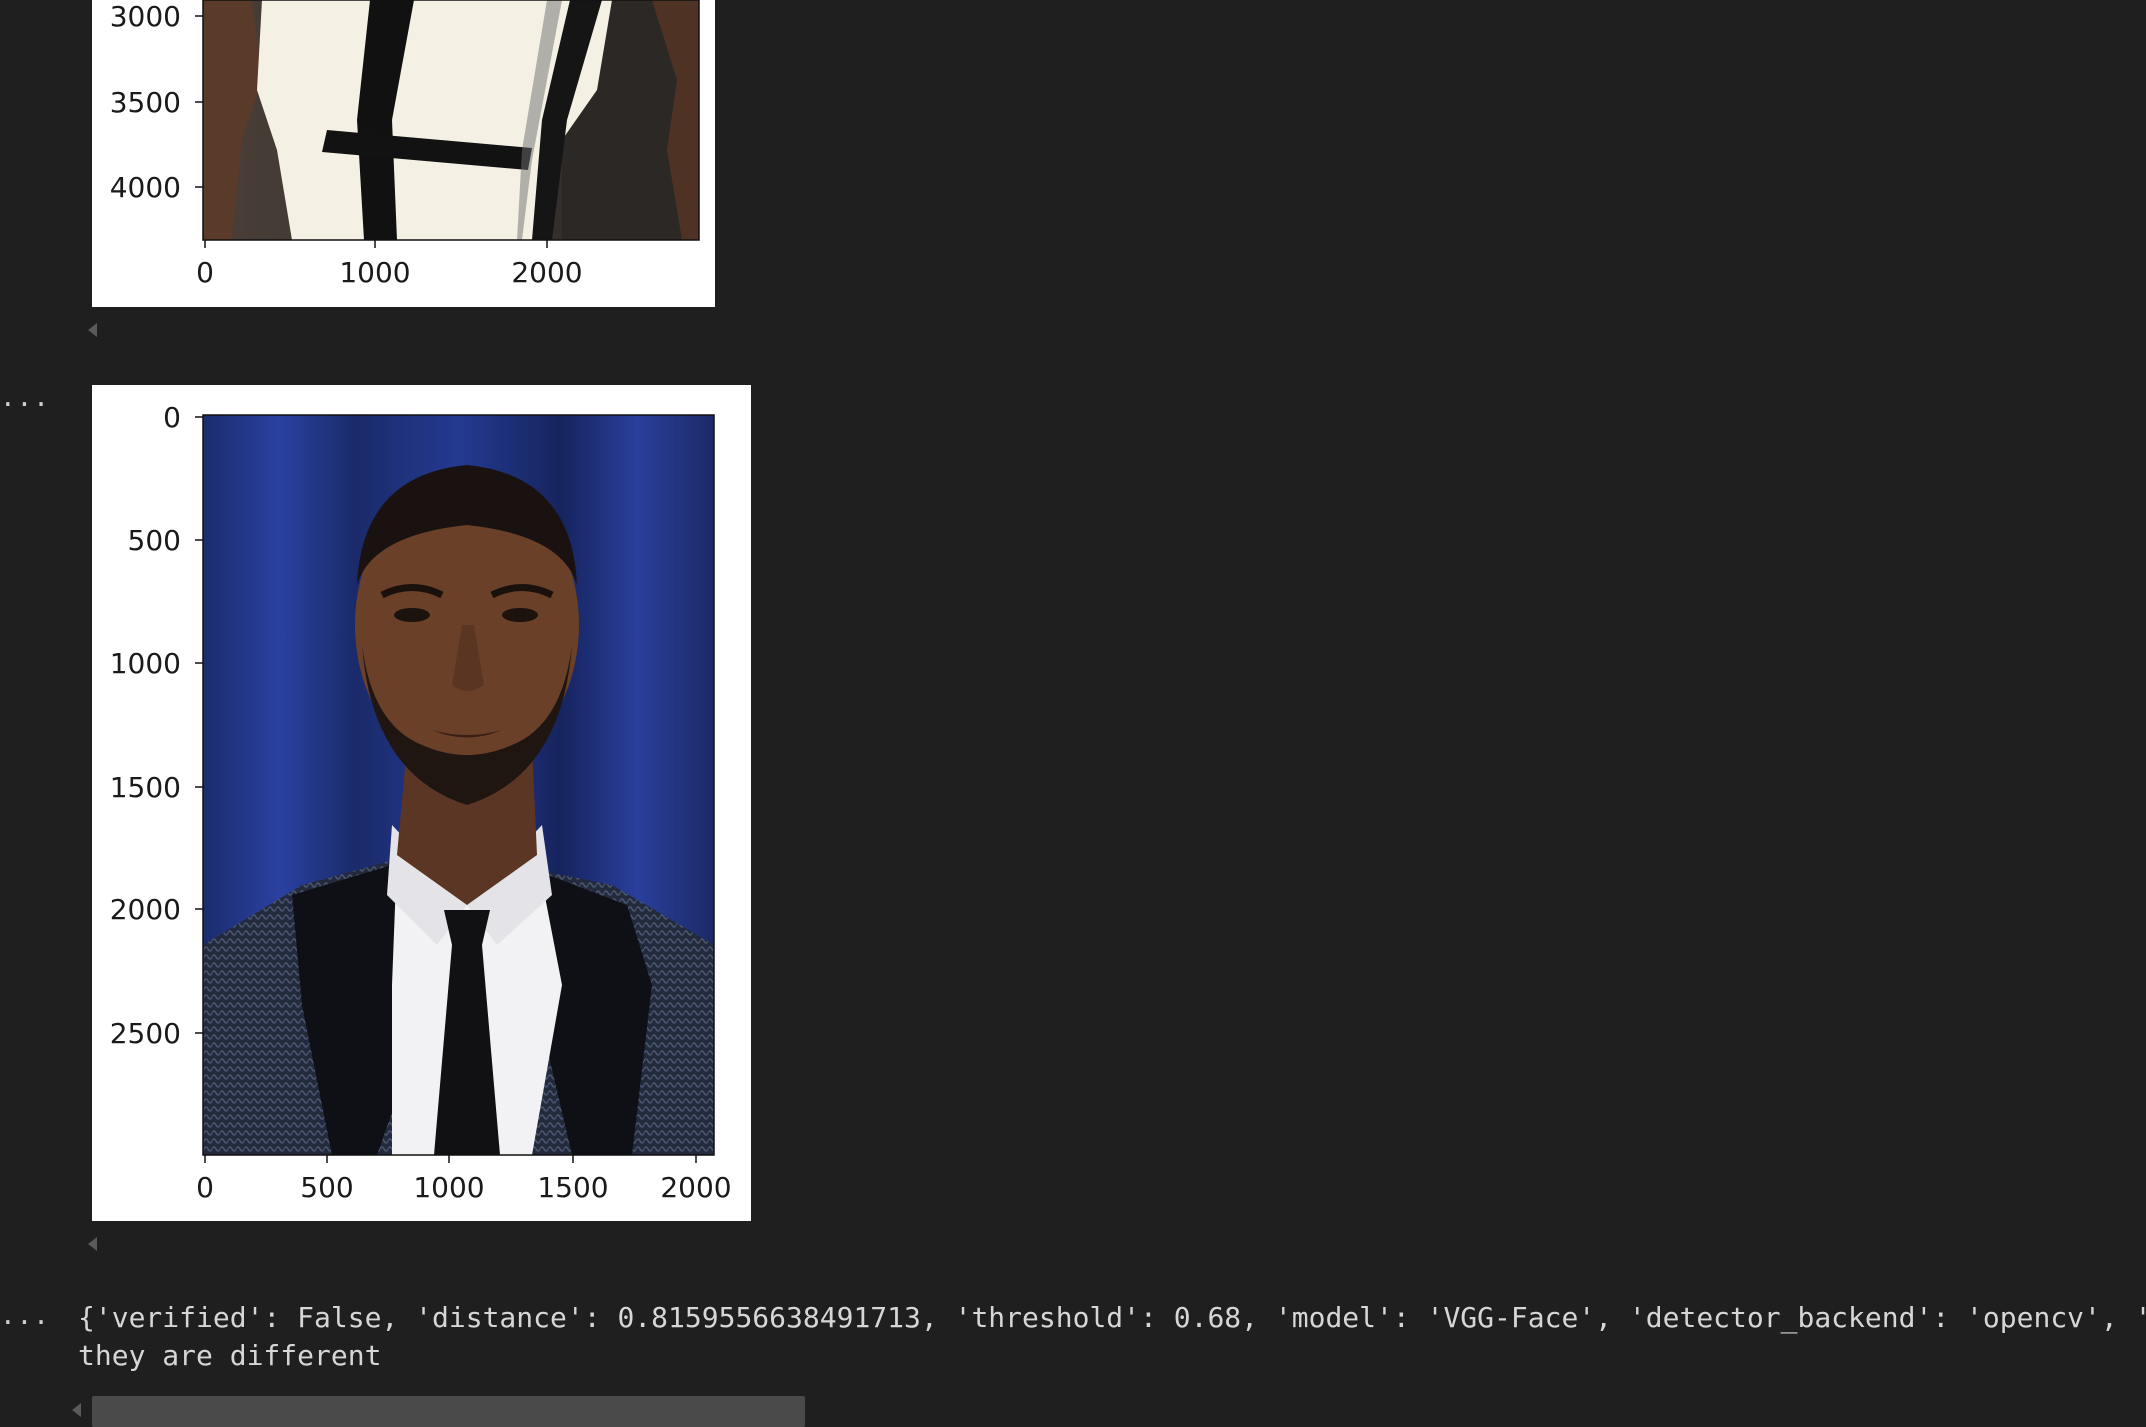 Image resolution: width=2146 pixels, height=1427 pixels. What do you see at coordinates (145, 1033) in the screenshot?
I see `figure-2-y-tick-label: 2500` at bounding box center [145, 1033].